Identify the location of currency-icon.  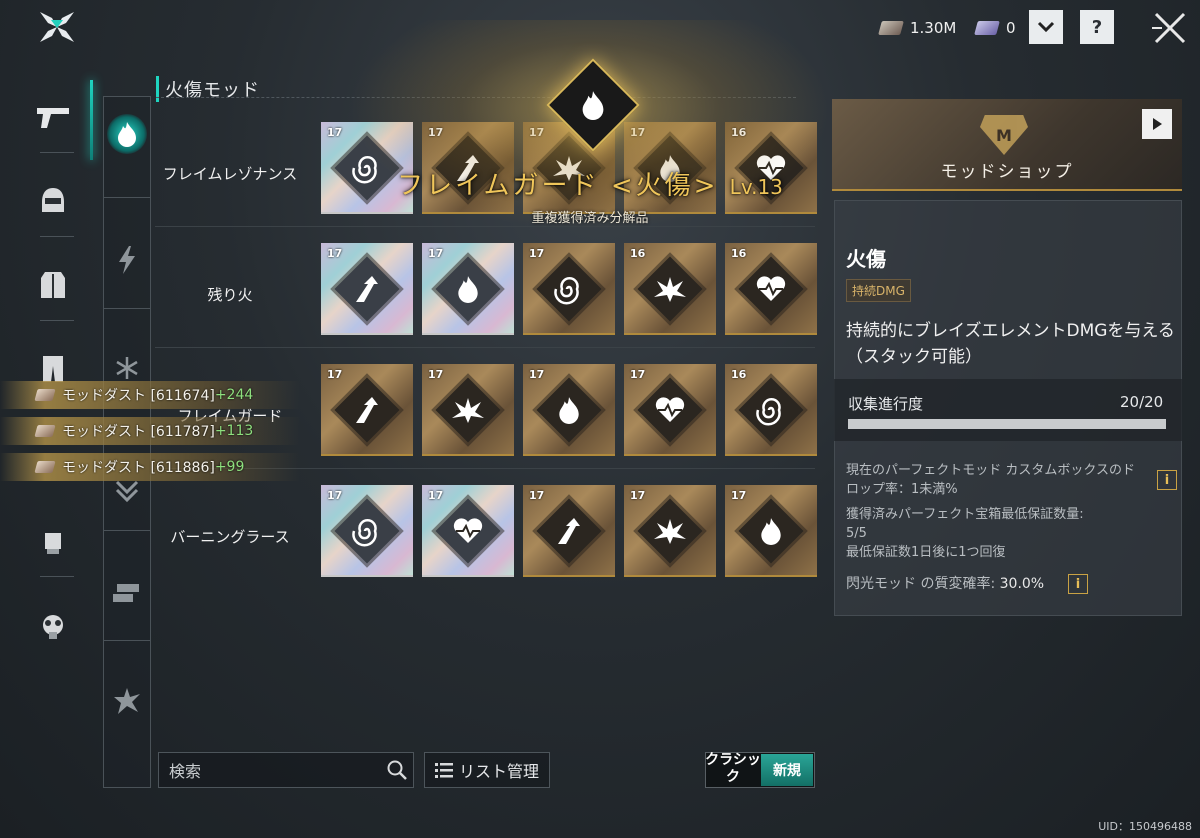
(891, 28).